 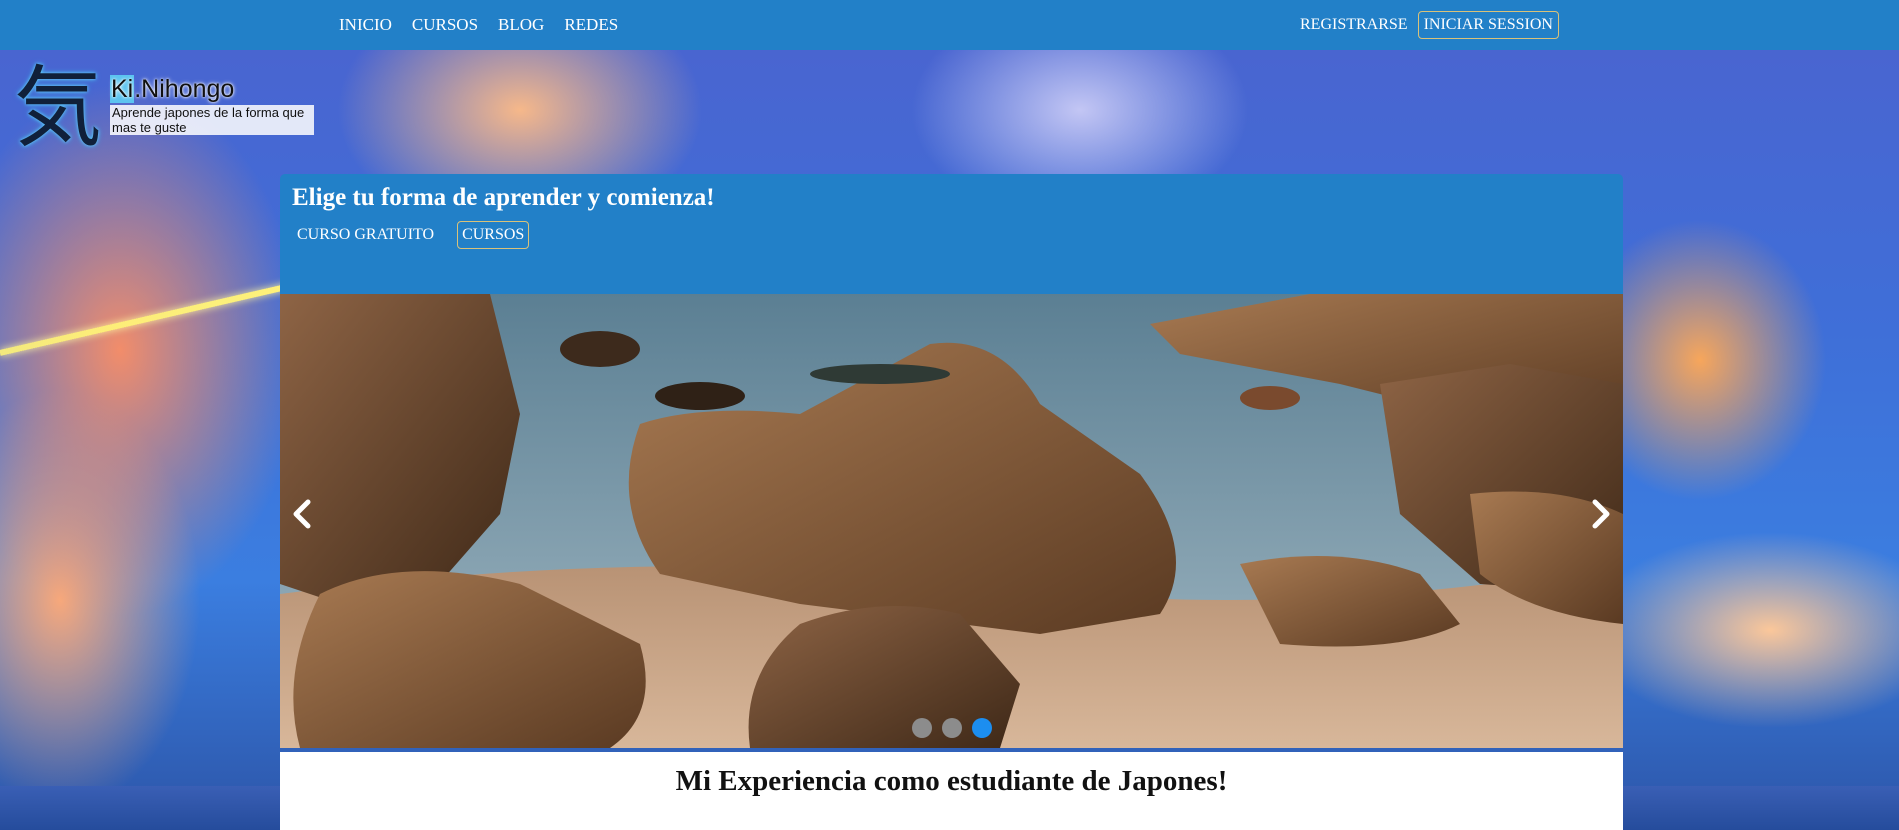 What do you see at coordinates (1354, 25) in the screenshot?
I see `register-link: REGISTRARSE` at bounding box center [1354, 25].